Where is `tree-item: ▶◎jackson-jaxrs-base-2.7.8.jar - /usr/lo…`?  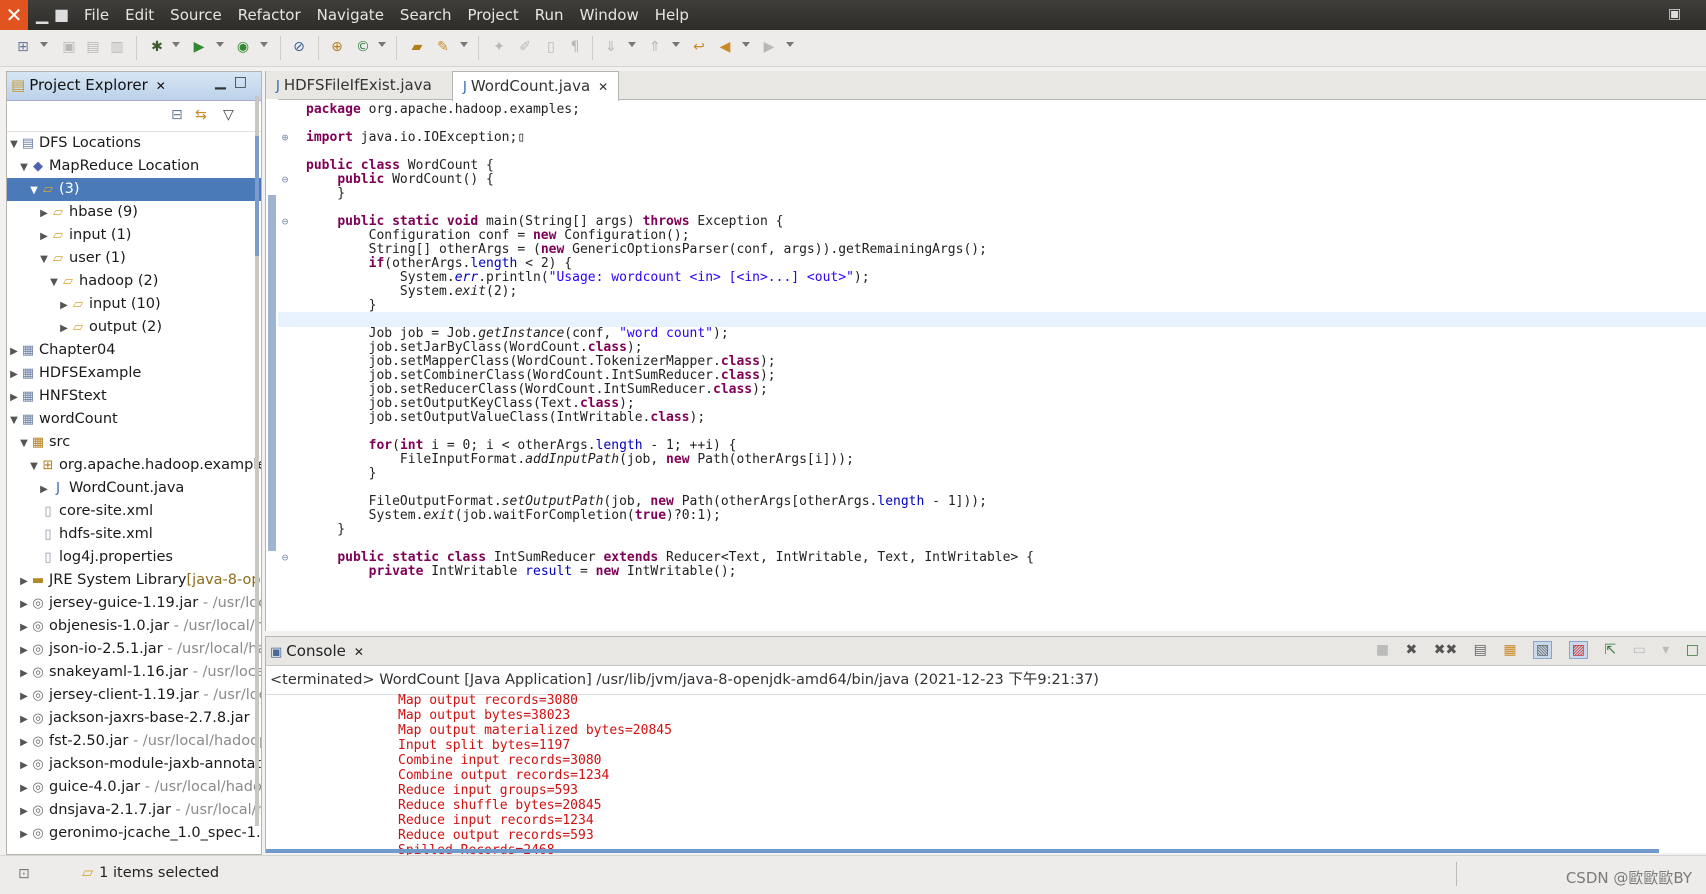 tree-item: ▶◎jackson-jaxrs-base-2.7.8.jar - /usr/lo… is located at coordinates (134, 718).